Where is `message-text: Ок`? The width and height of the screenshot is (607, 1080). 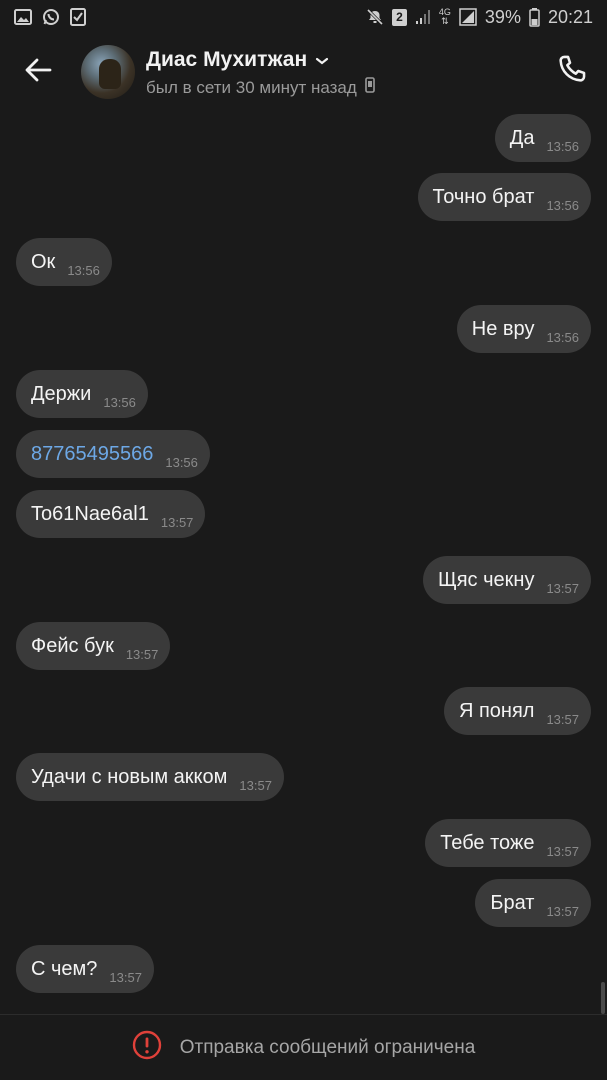 message-text: Ок is located at coordinates (43, 261).